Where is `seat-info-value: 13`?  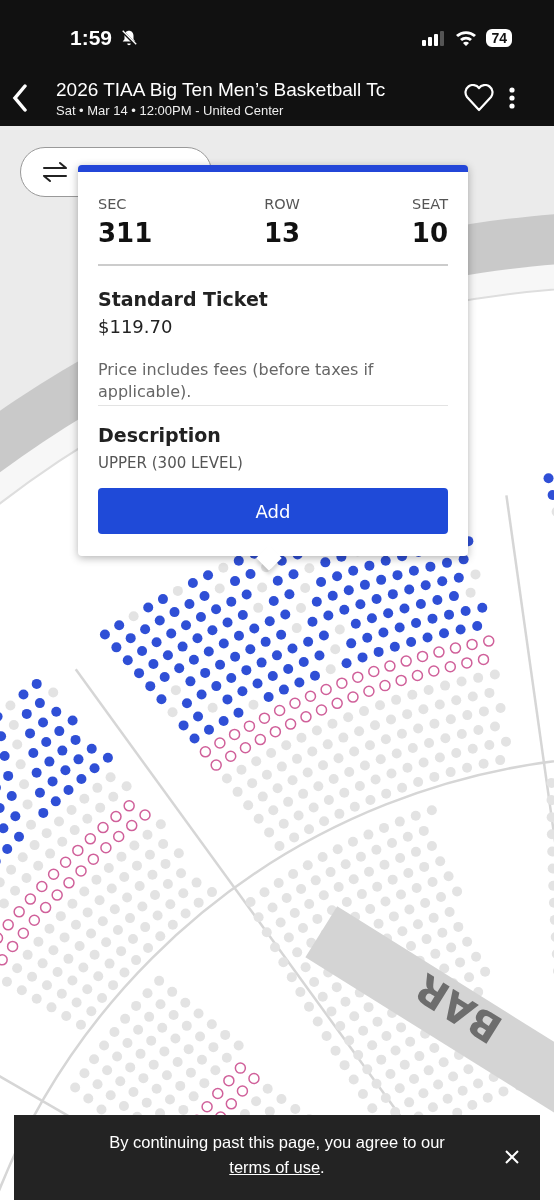 seat-info-value: 13 is located at coordinates (282, 233).